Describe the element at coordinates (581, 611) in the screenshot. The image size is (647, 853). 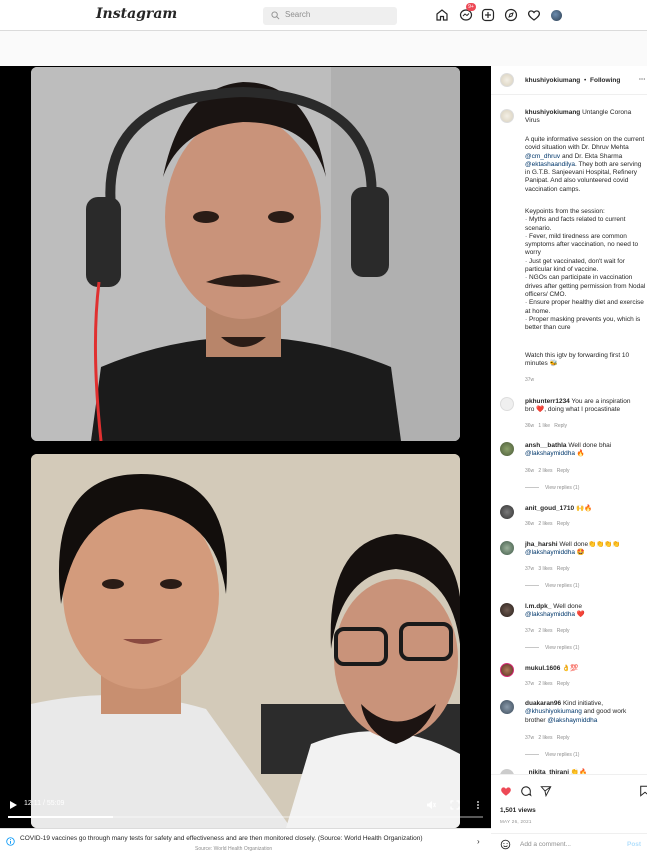
I see `comment-5: l.m.dpk_ Well done @lakshaymiddha ❤️` at that location.